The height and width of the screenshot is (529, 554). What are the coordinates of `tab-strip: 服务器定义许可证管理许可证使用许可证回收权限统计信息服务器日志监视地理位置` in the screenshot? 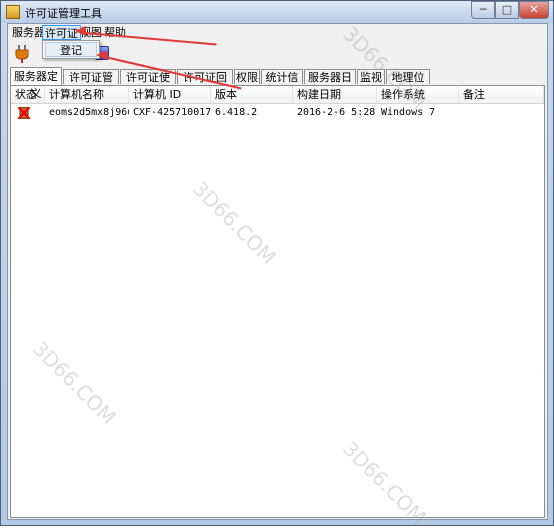 It's located at (277, 83).